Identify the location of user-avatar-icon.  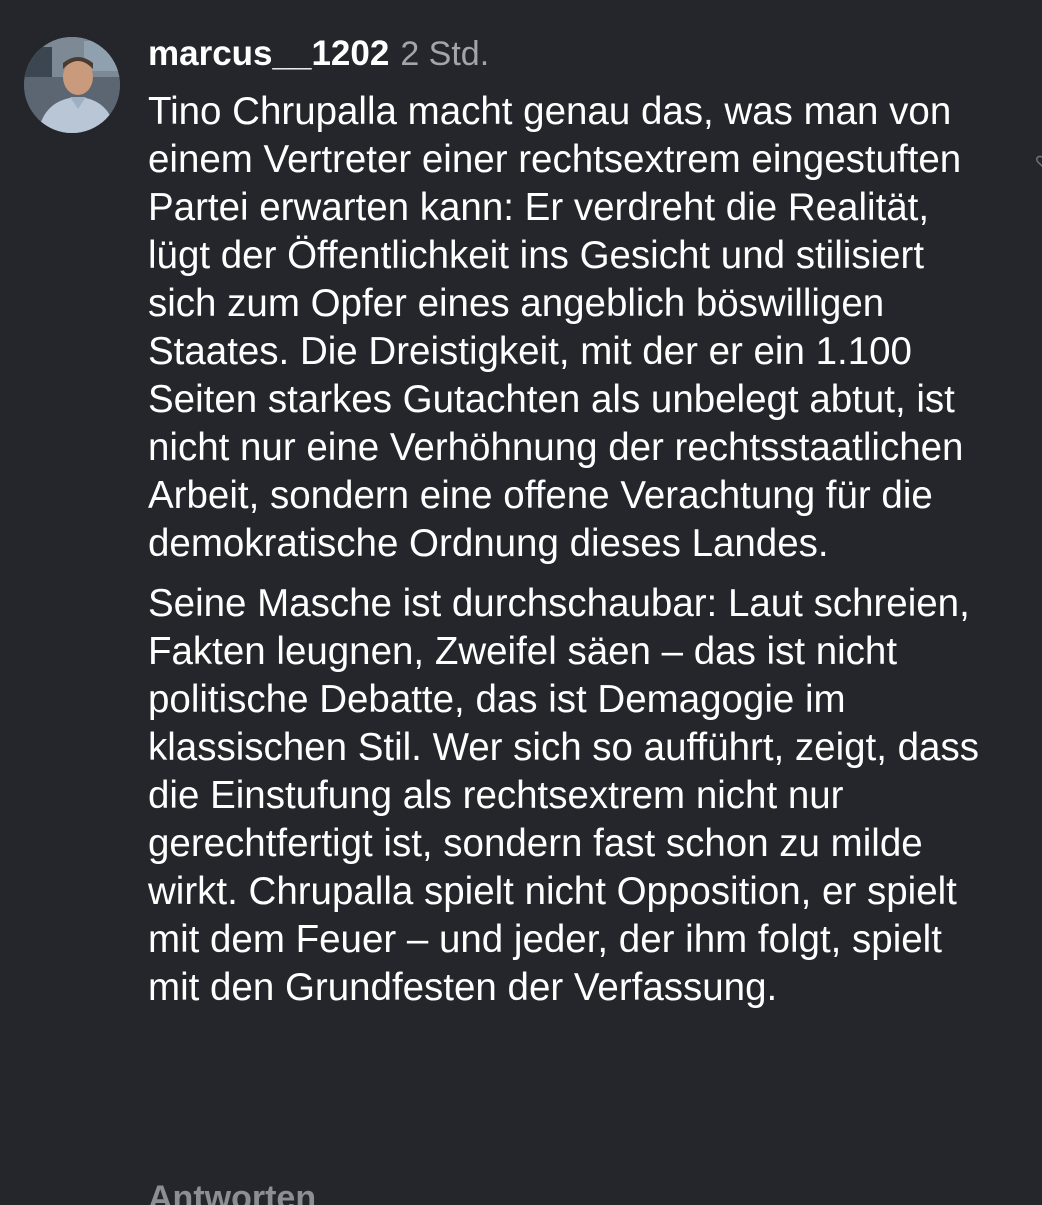
(72, 85).